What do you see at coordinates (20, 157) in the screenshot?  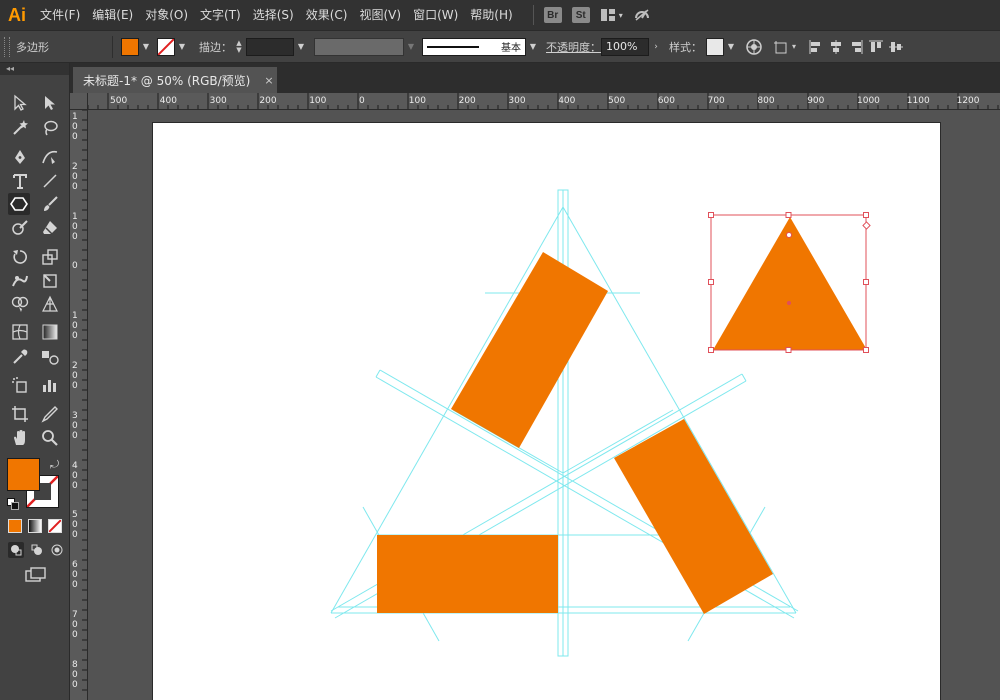 I see `pen-tool-icon` at bounding box center [20, 157].